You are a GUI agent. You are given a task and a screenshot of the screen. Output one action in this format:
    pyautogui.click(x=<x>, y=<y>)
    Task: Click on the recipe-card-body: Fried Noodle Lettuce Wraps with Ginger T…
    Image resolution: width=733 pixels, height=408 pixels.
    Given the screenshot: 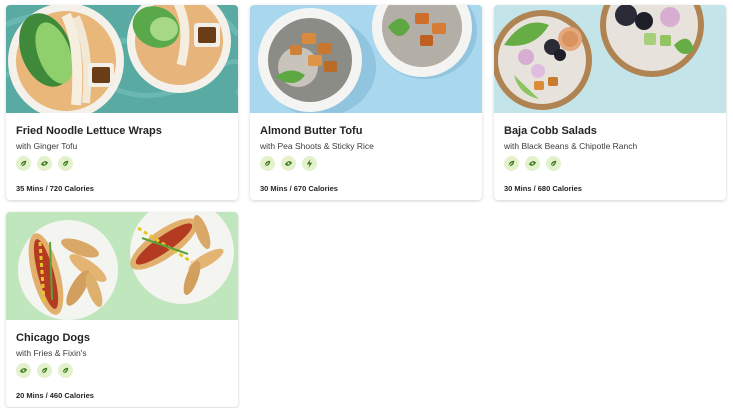 What is the action you would take?
    pyautogui.click(x=123, y=156)
    